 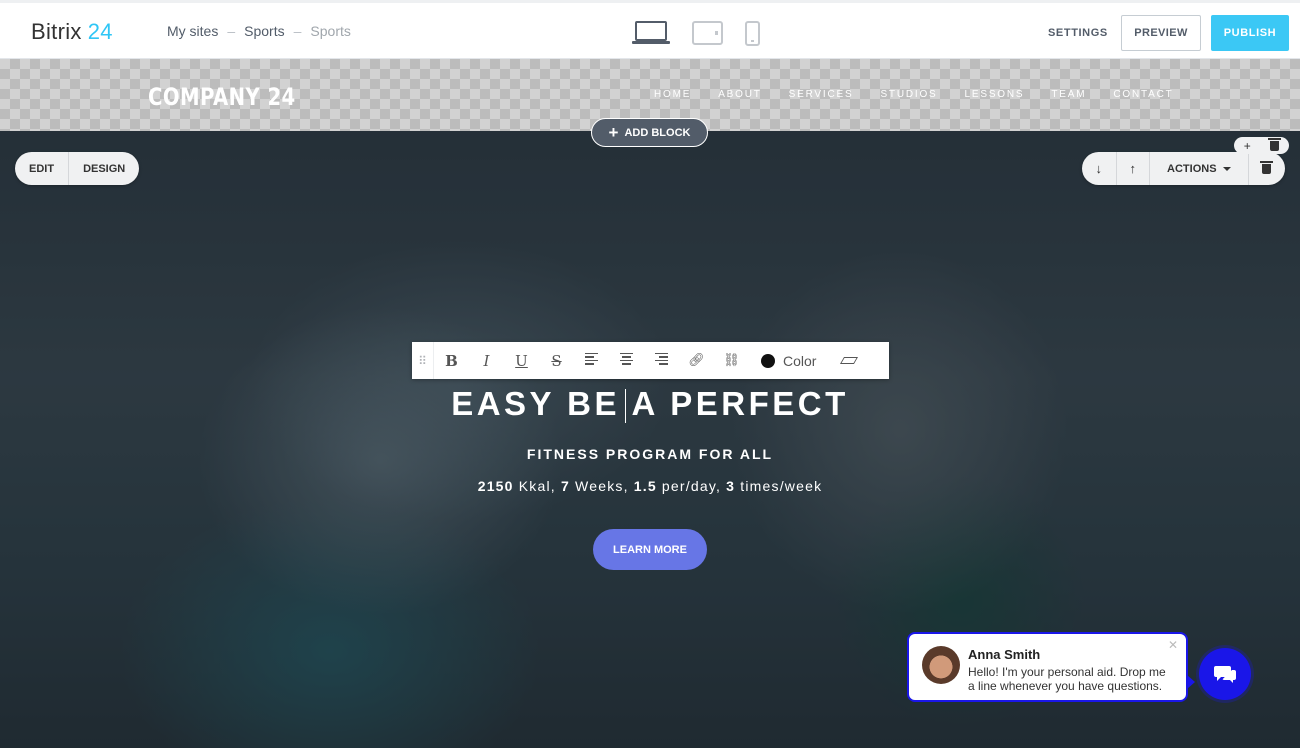 What do you see at coordinates (41, 168) in the screenshot?
I see `edit-button: EDIT` at bounding box center [41, 168].